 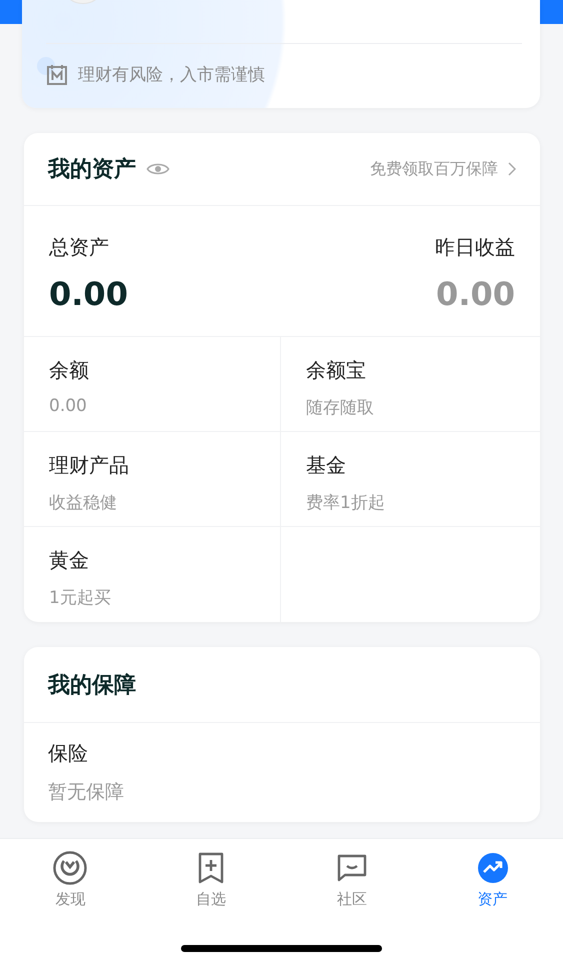 I want to click on section-title: 我的保障, so click(x=92, y=686).